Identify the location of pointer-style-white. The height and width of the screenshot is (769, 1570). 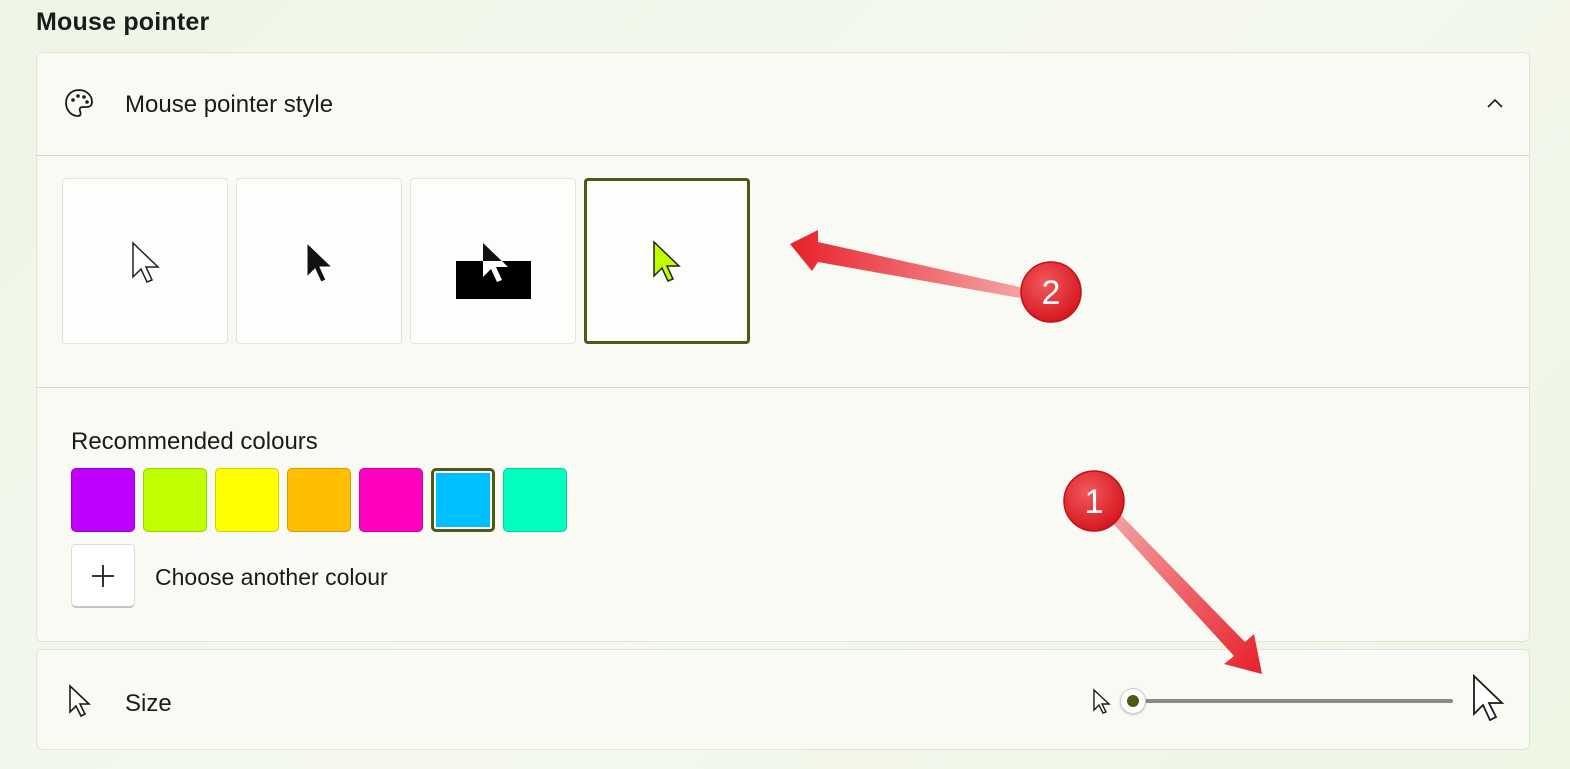
(145, 261).